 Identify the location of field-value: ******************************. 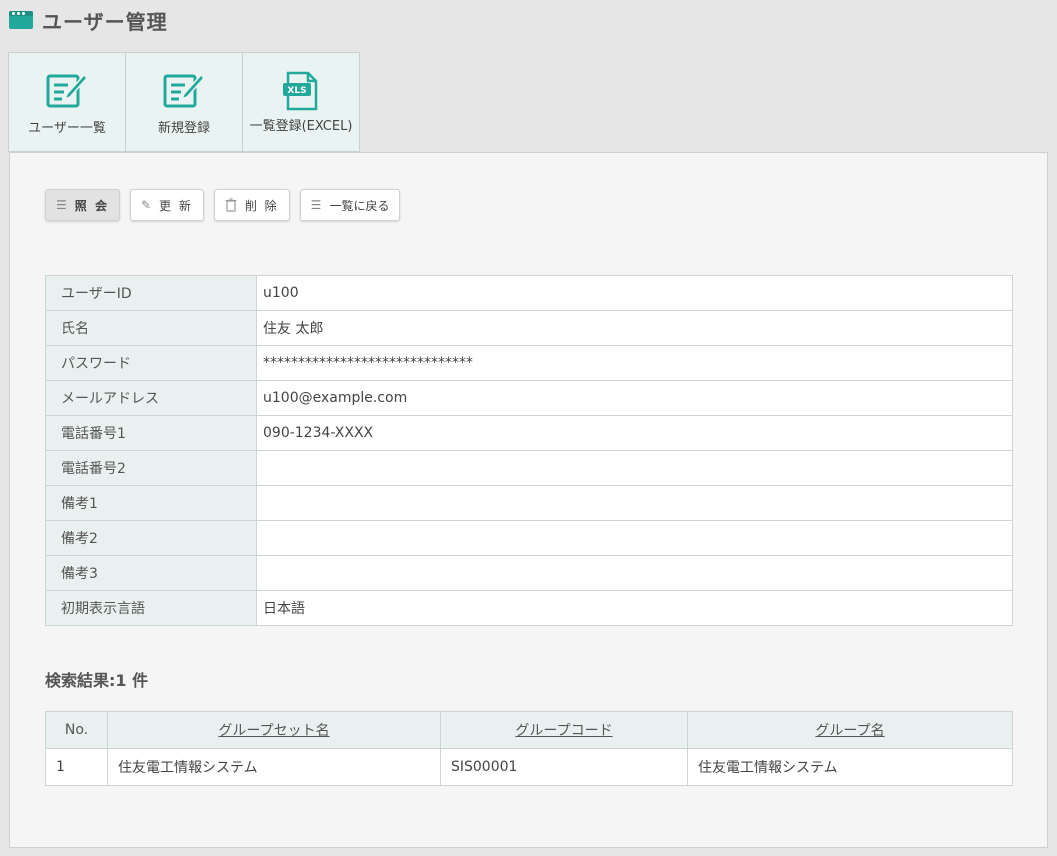
(634, 363).